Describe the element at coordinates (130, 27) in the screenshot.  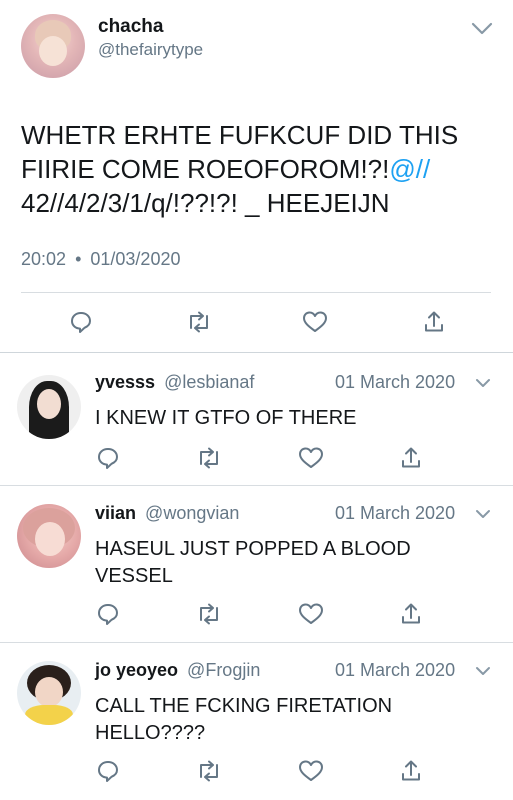
I see `display-name: chacha` at that location.